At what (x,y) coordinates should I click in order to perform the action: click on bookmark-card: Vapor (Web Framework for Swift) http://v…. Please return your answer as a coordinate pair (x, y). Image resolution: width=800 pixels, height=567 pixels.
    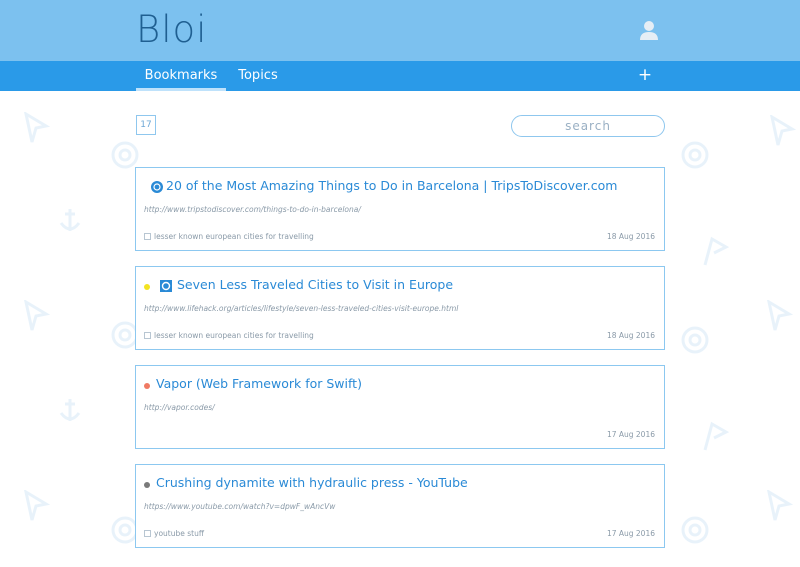
    Looking at the image, I should click on (400, 407).